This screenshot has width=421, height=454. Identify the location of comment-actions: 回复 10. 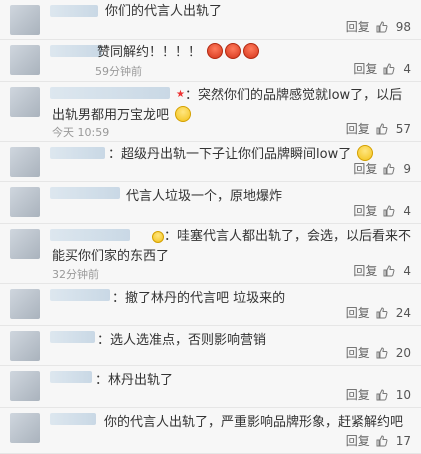
(378, 394).